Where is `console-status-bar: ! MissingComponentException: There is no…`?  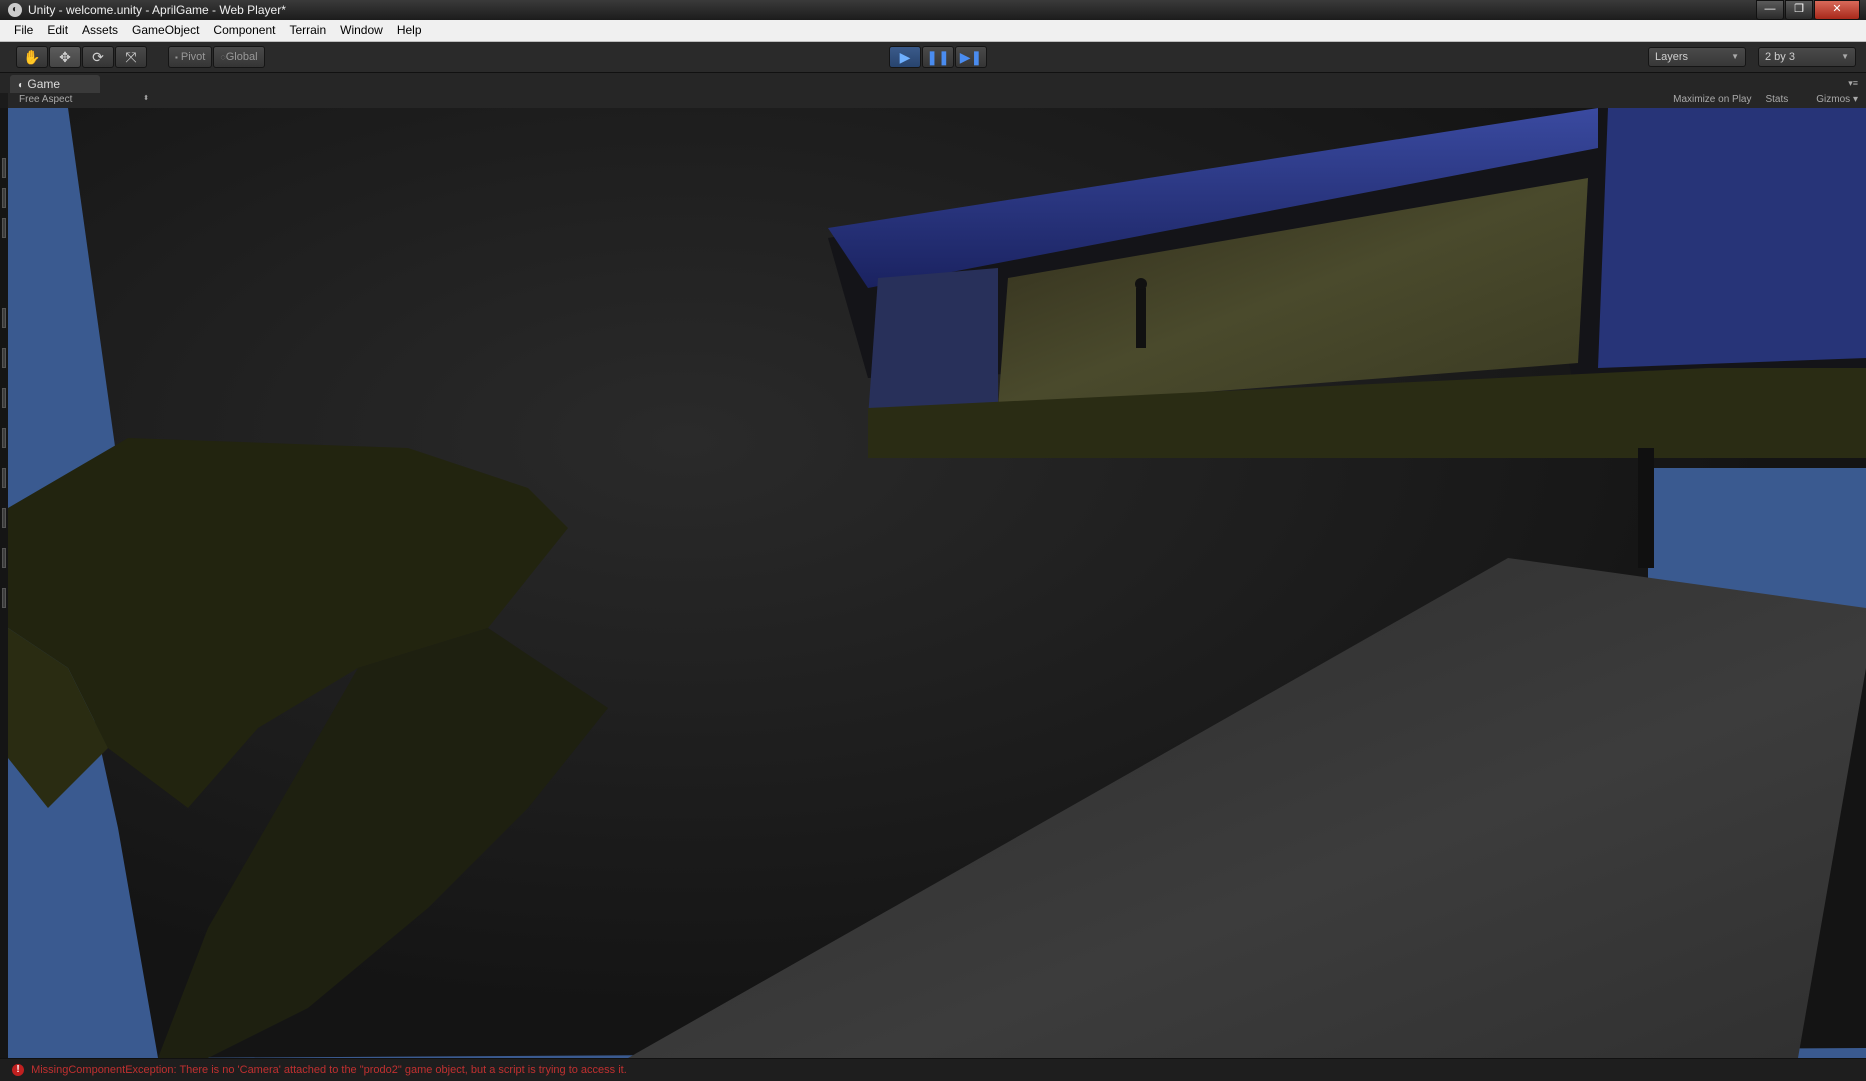
console-status-bar: ! MissingComponentException: There is no… is located at coordinates (933, 1069).